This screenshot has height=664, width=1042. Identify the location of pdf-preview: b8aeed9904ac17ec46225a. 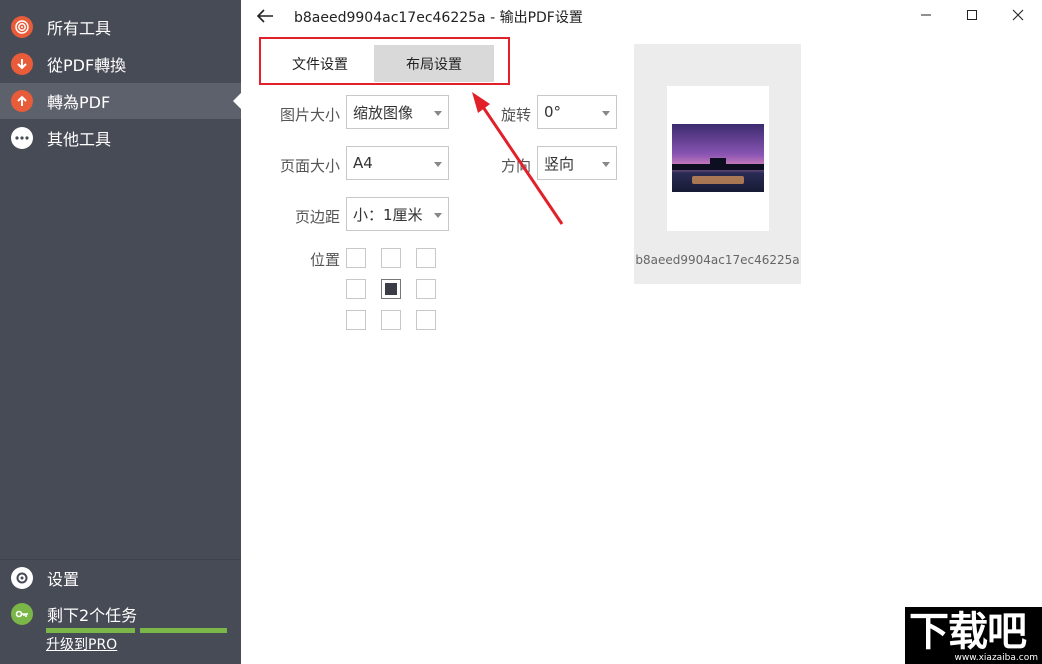
(717, 164).